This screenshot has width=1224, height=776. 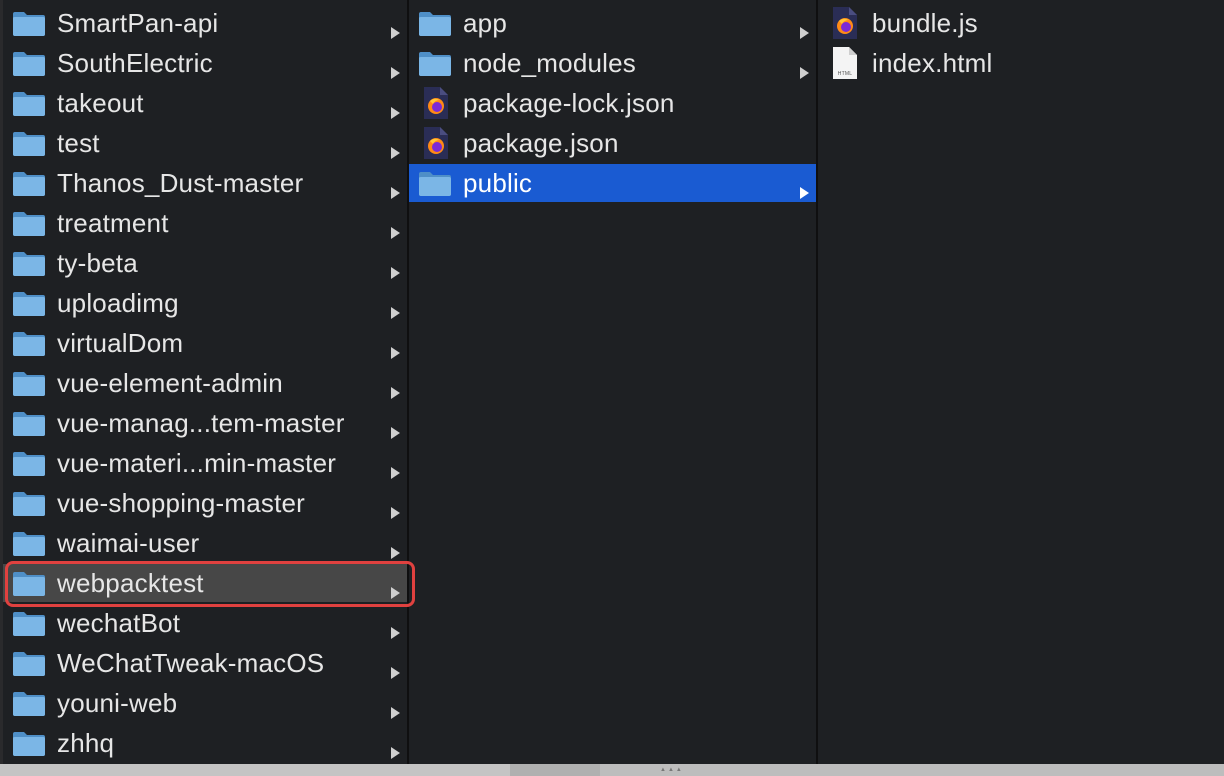 What do you see at coordinates (1021, 23) in the screenshot?
I see `file-item: bundle.js` at bounding box center [1021, 23].